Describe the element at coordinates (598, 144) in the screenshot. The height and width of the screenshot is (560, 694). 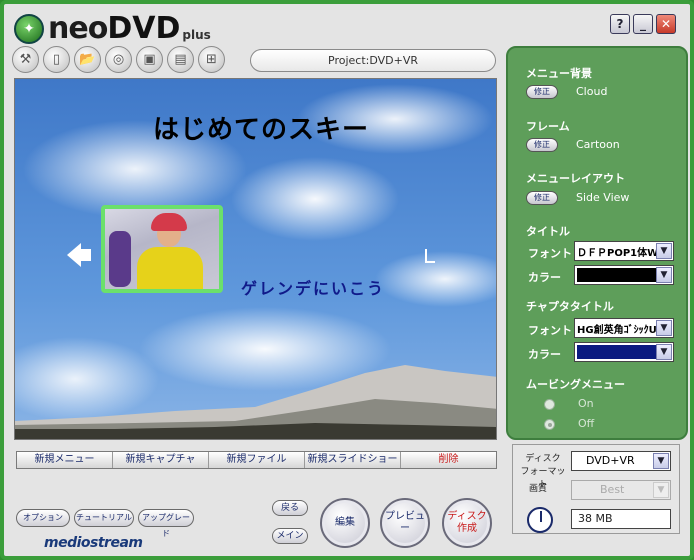
I see `frame-value: Cartoon` at that location.